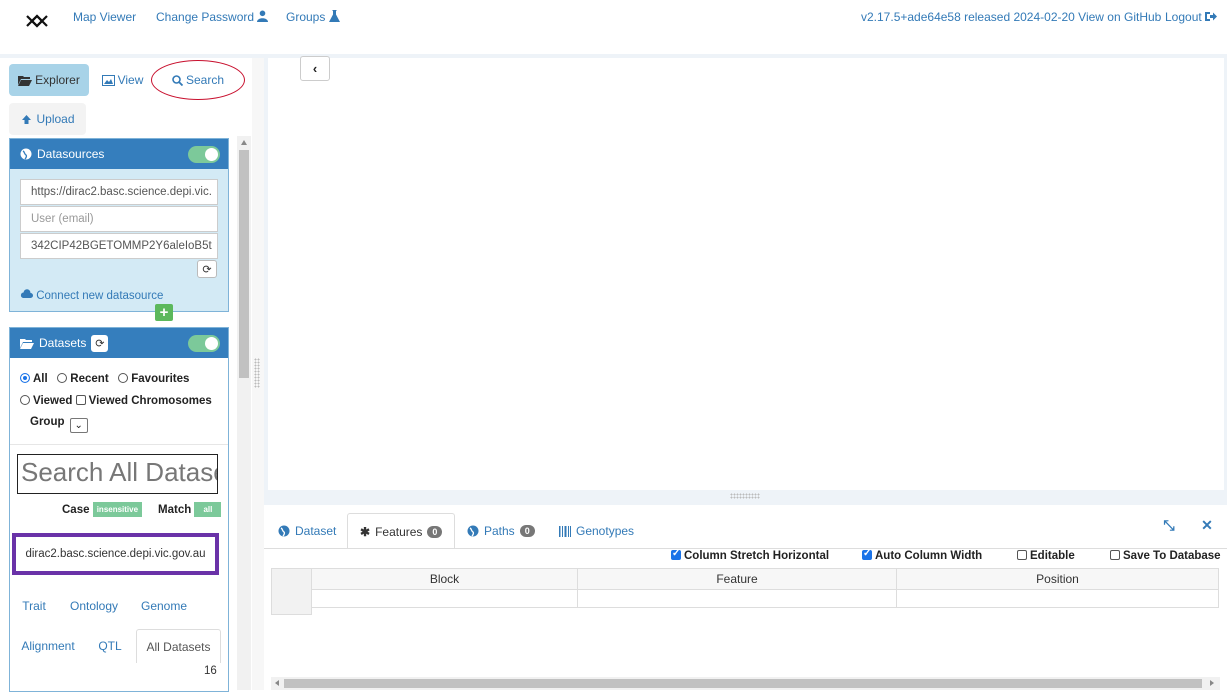  I want to click on datasets-refresh-button: ⟳, so click(100, 343).